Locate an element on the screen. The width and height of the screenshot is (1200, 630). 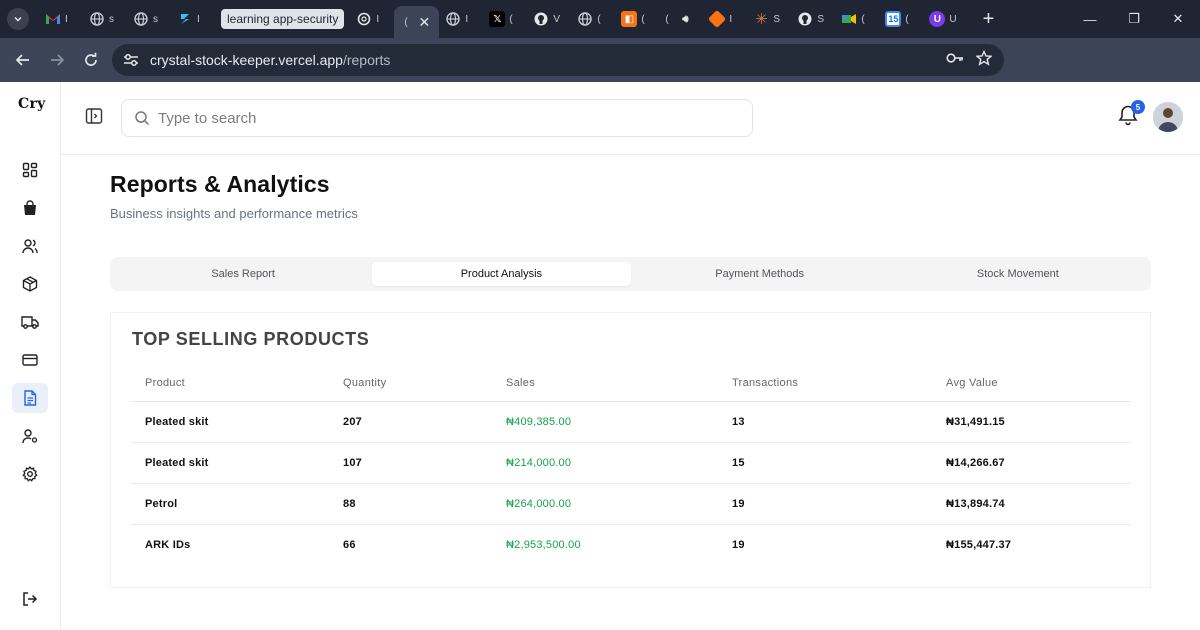
sidebar-item-payments is located at coordinates (30, 360).